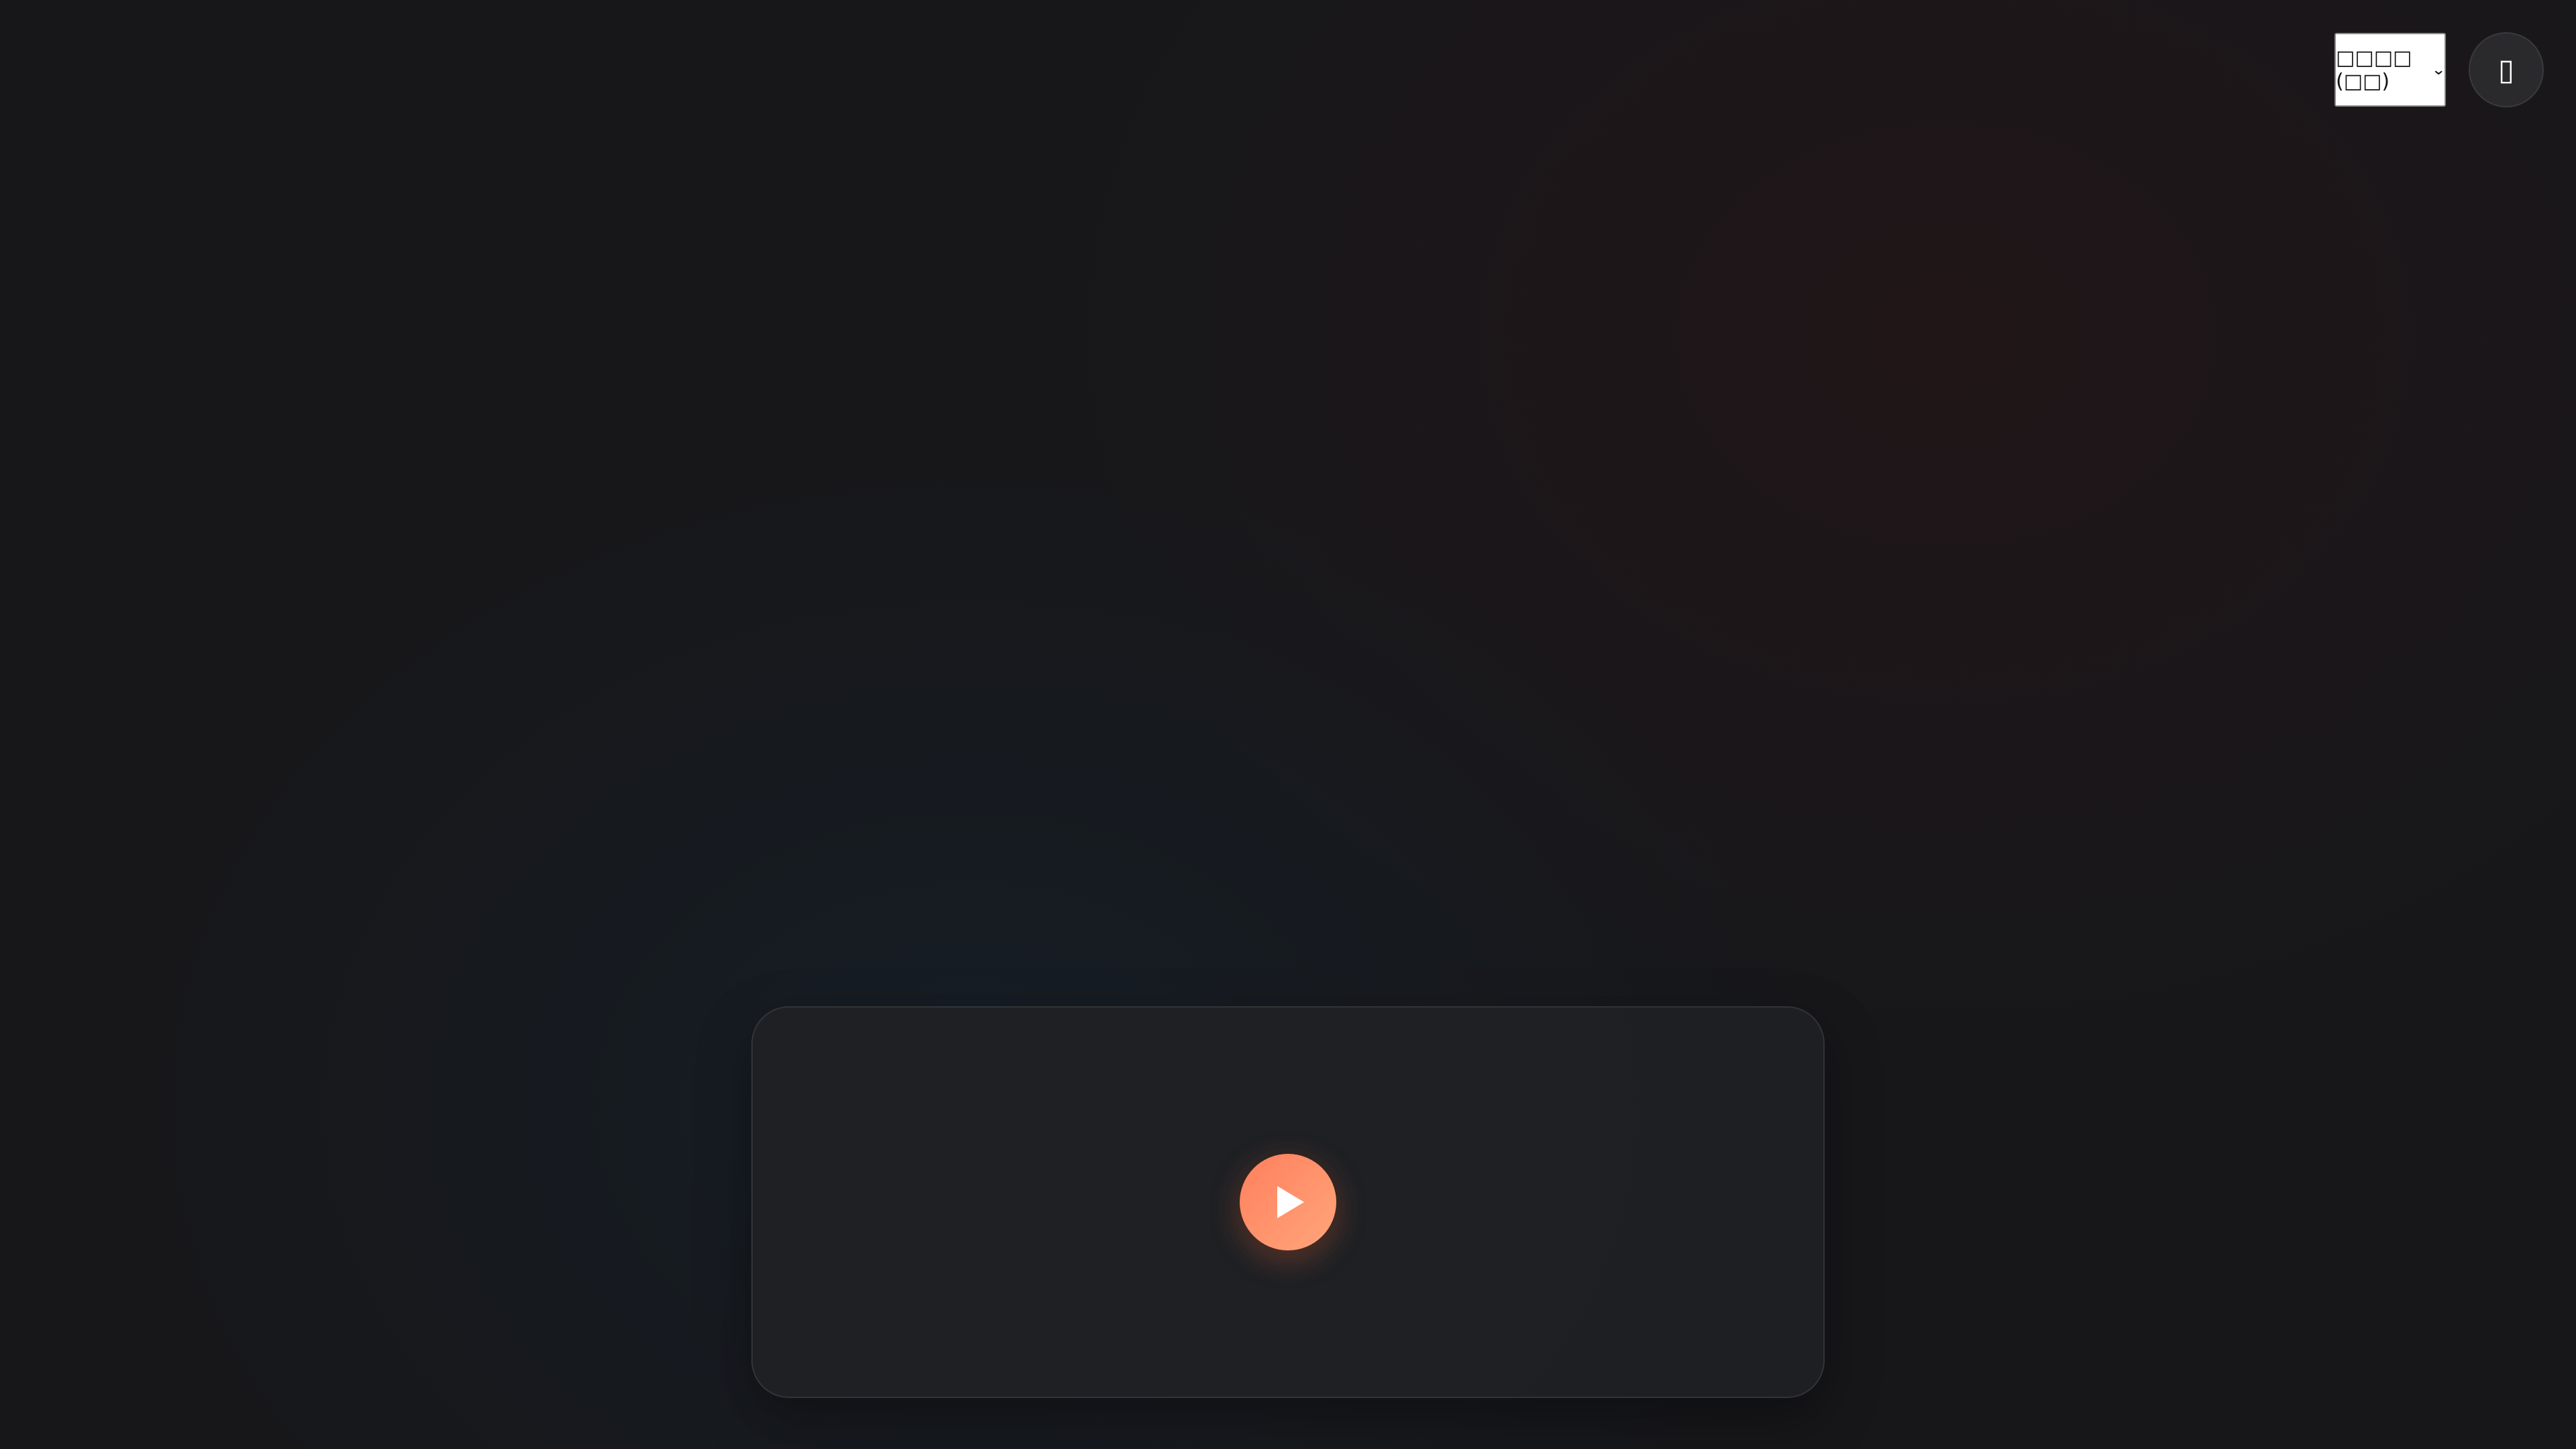 Image resolution: width=2576 pixels, height=1449 pixels. I want to click on language-select-value: □□□□ (□□), so click(2374, 69).